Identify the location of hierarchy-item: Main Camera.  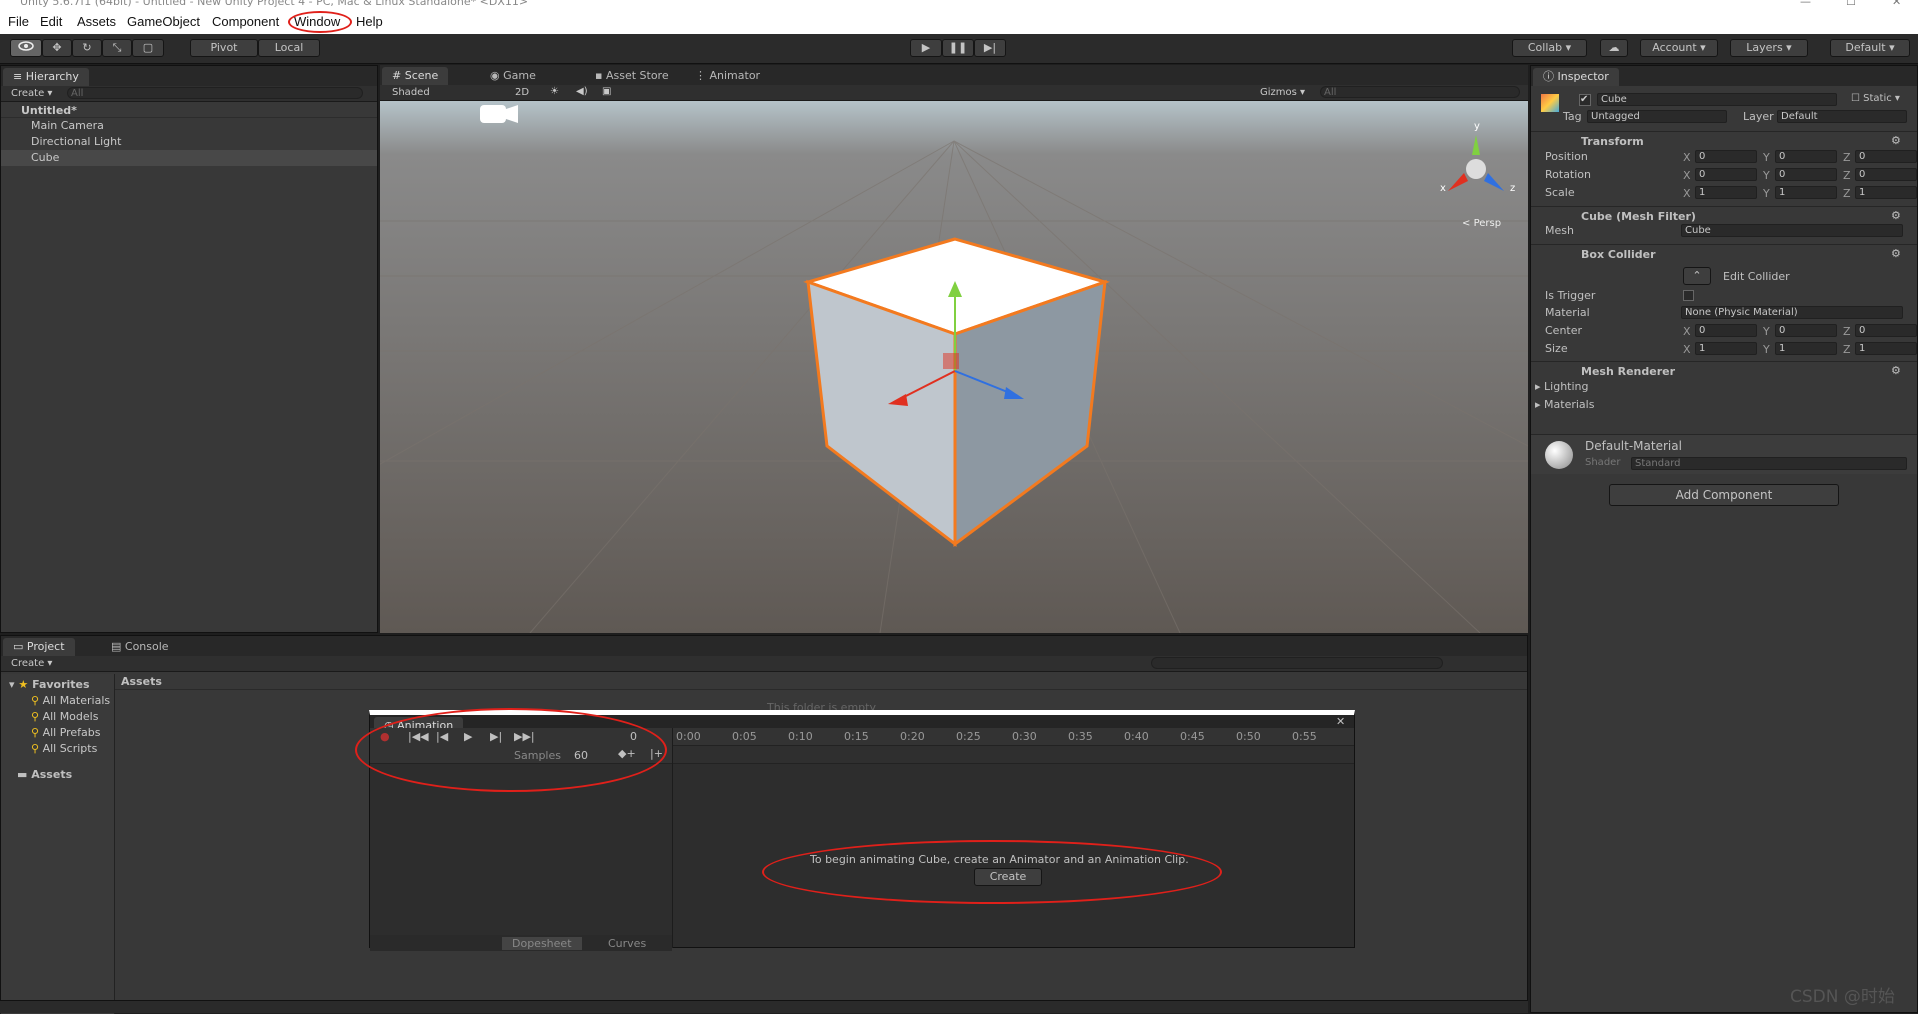
(189, 126).